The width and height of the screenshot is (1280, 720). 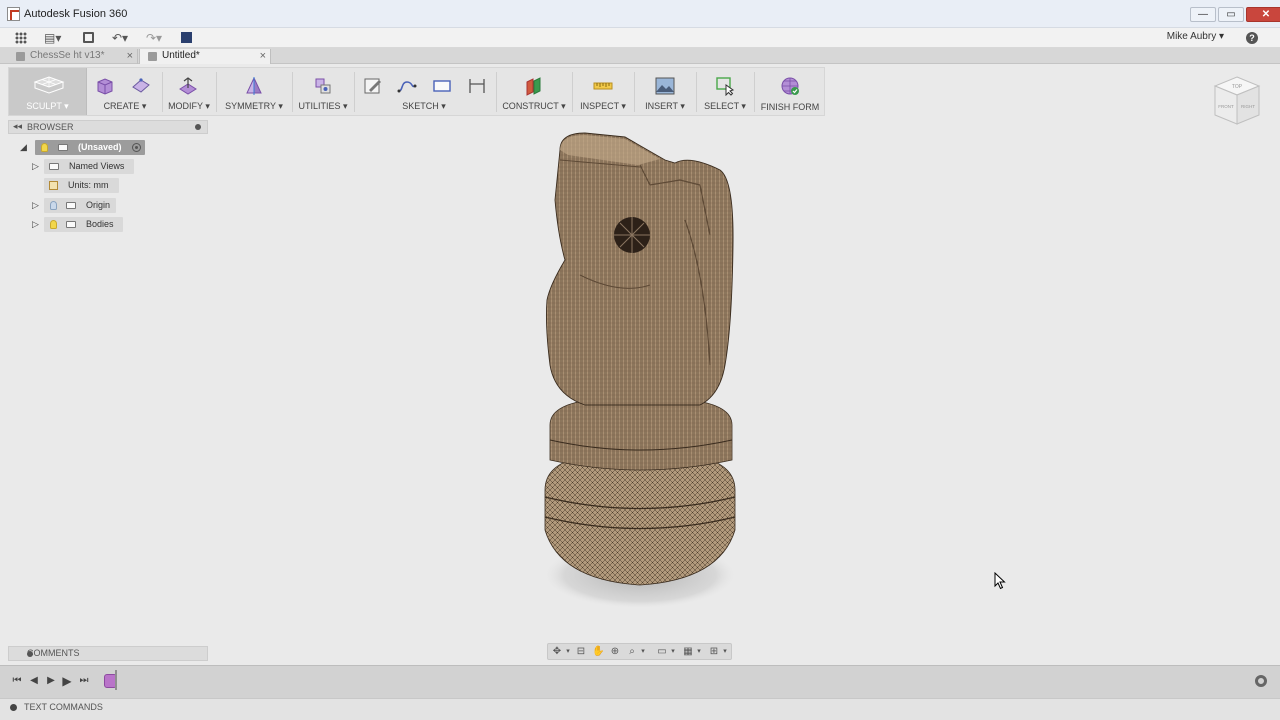 What do you see at coordinates (640, 521) in the screenshot?
I see `base-body` at bounding box center [640, 521].